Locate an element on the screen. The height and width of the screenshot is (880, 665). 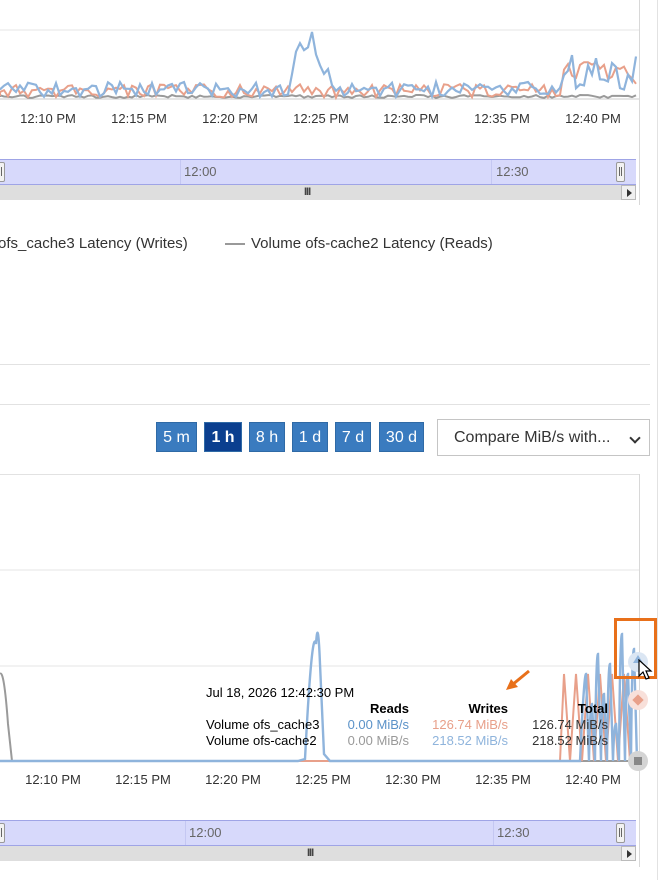
series-line-reads is located at coordinates (319, 65).